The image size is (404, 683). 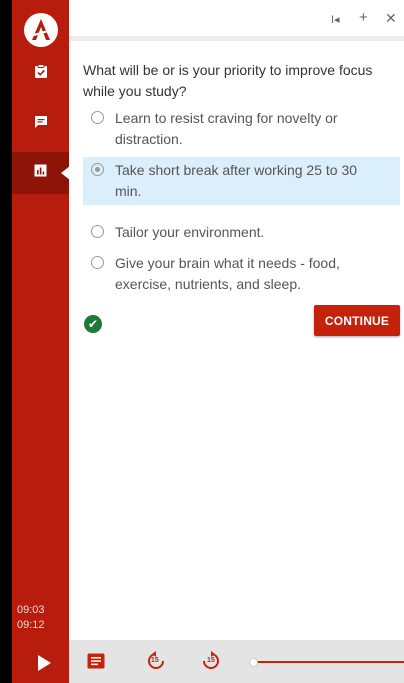 What do you see at coordinates (327, 662) in the screenshot?
I see `progress-bar` at bounding box center [327, 662].